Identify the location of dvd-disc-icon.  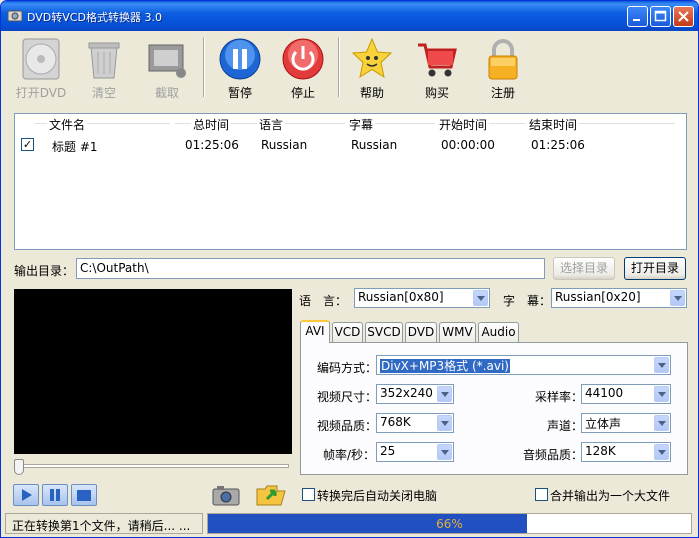
(41, 59).